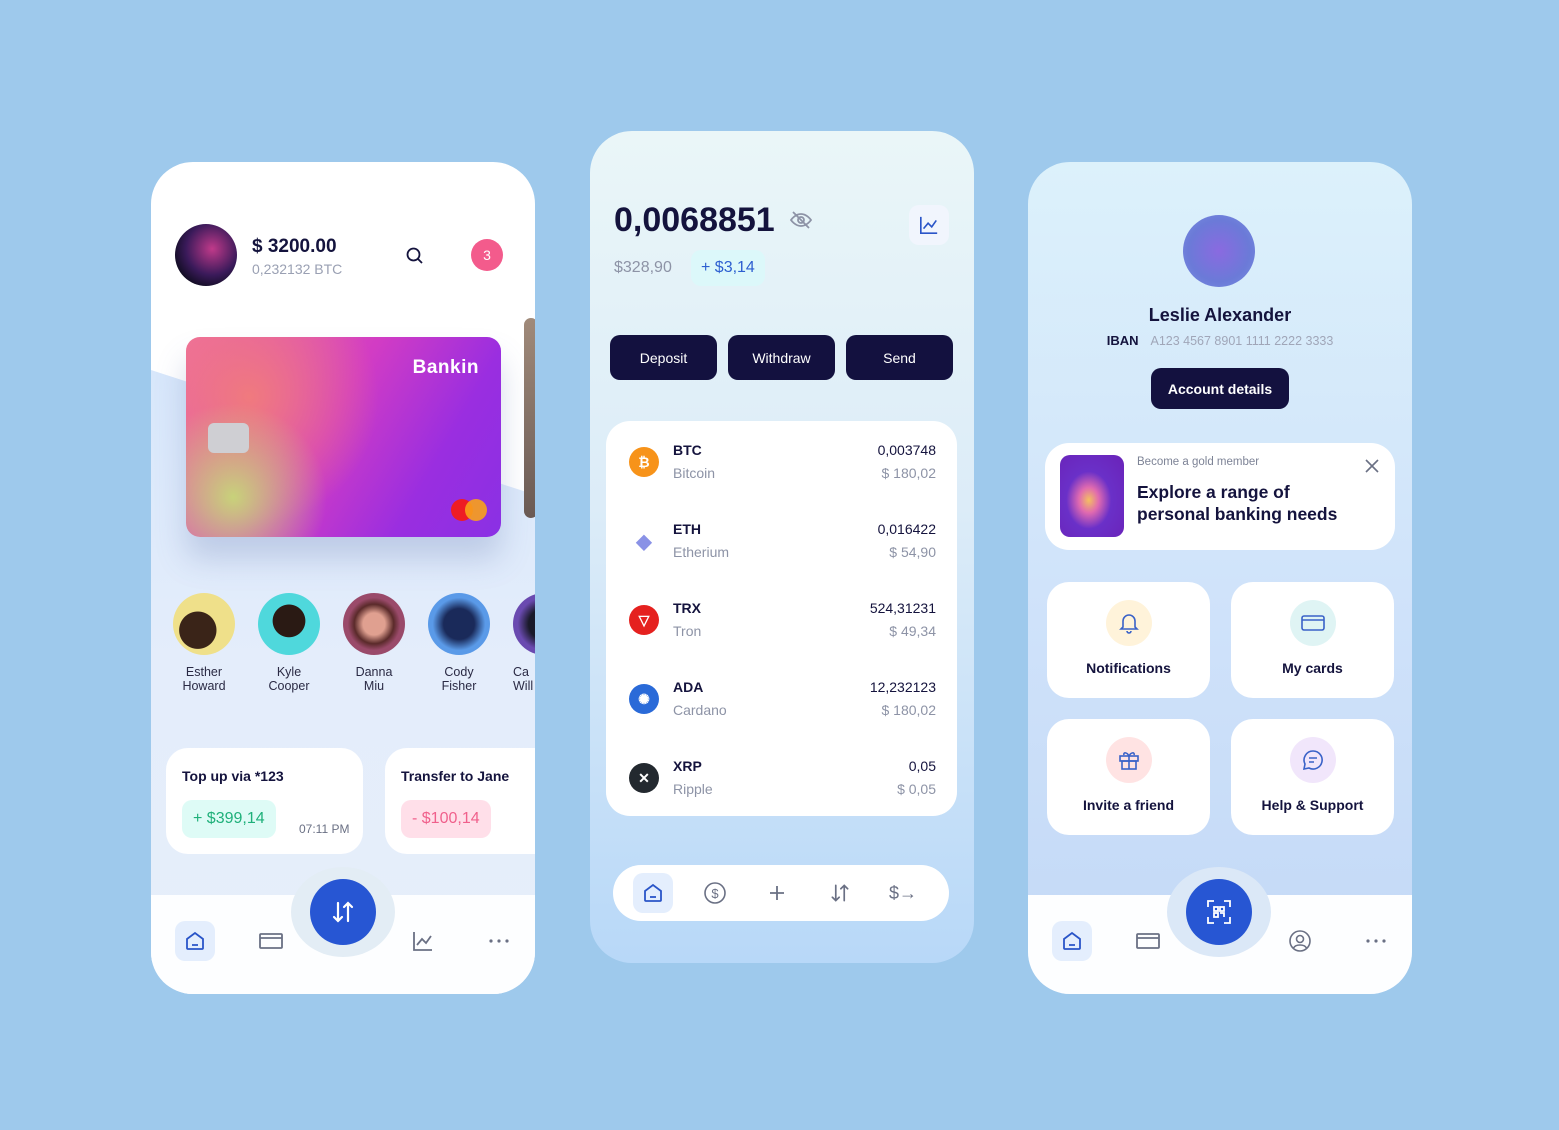 The height and width of the screenshot is (1130, 1559). Describe the element at coordinates (233, 776) in the screenshot. I see `transaction-title: Top up via *123` at that location.